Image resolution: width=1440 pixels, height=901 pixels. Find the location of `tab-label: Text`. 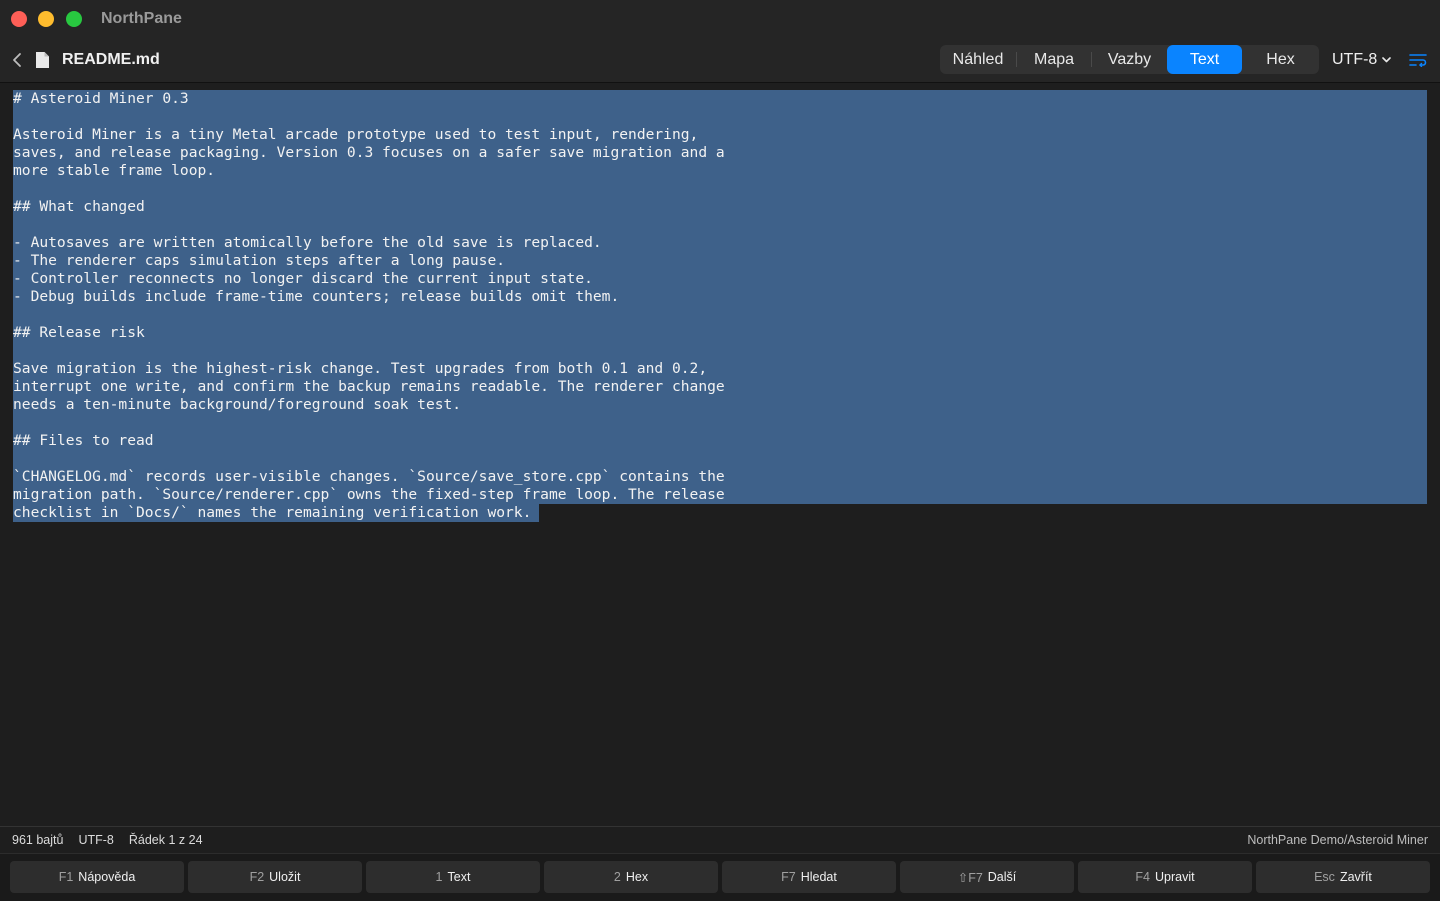

tab-label: Text is located at coordinates (1204, 59).